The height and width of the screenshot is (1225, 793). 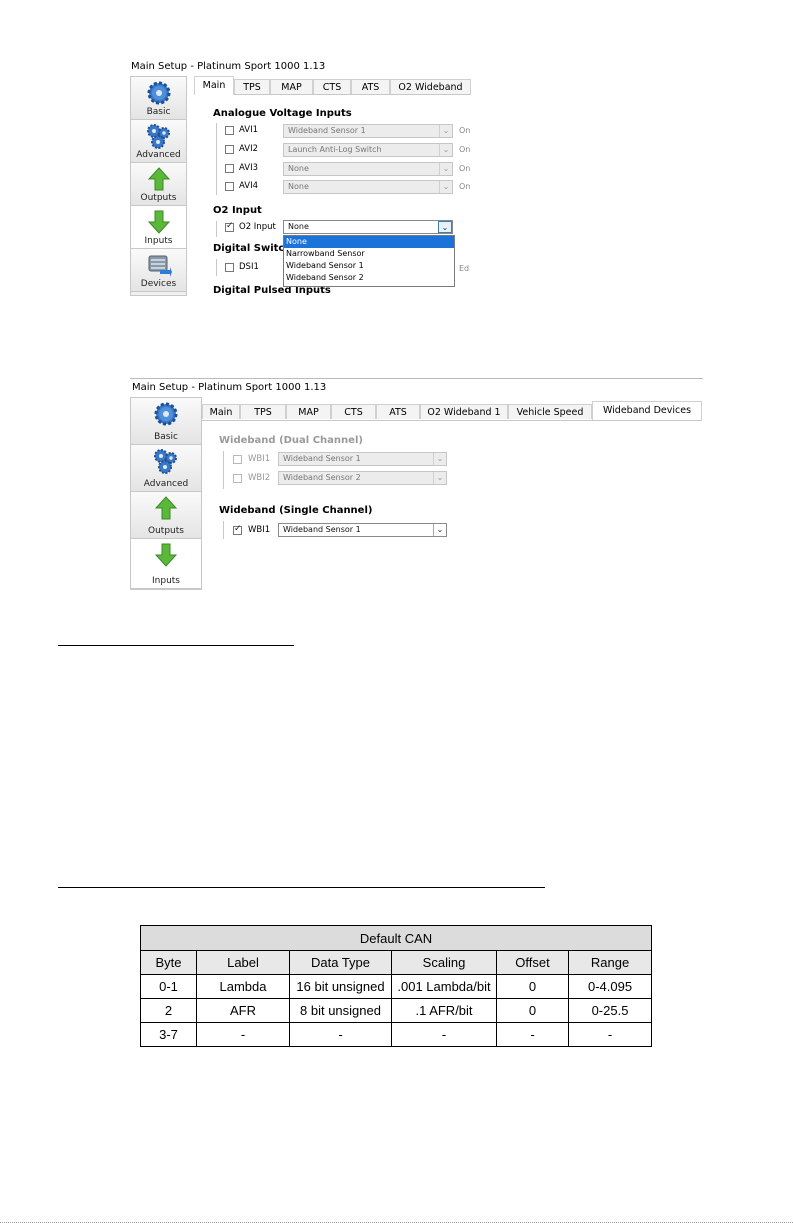 What do you see at coordinates (298, 226) in the screenshot?
I see `o2-input-value: None` at bounding box center [298, 226].